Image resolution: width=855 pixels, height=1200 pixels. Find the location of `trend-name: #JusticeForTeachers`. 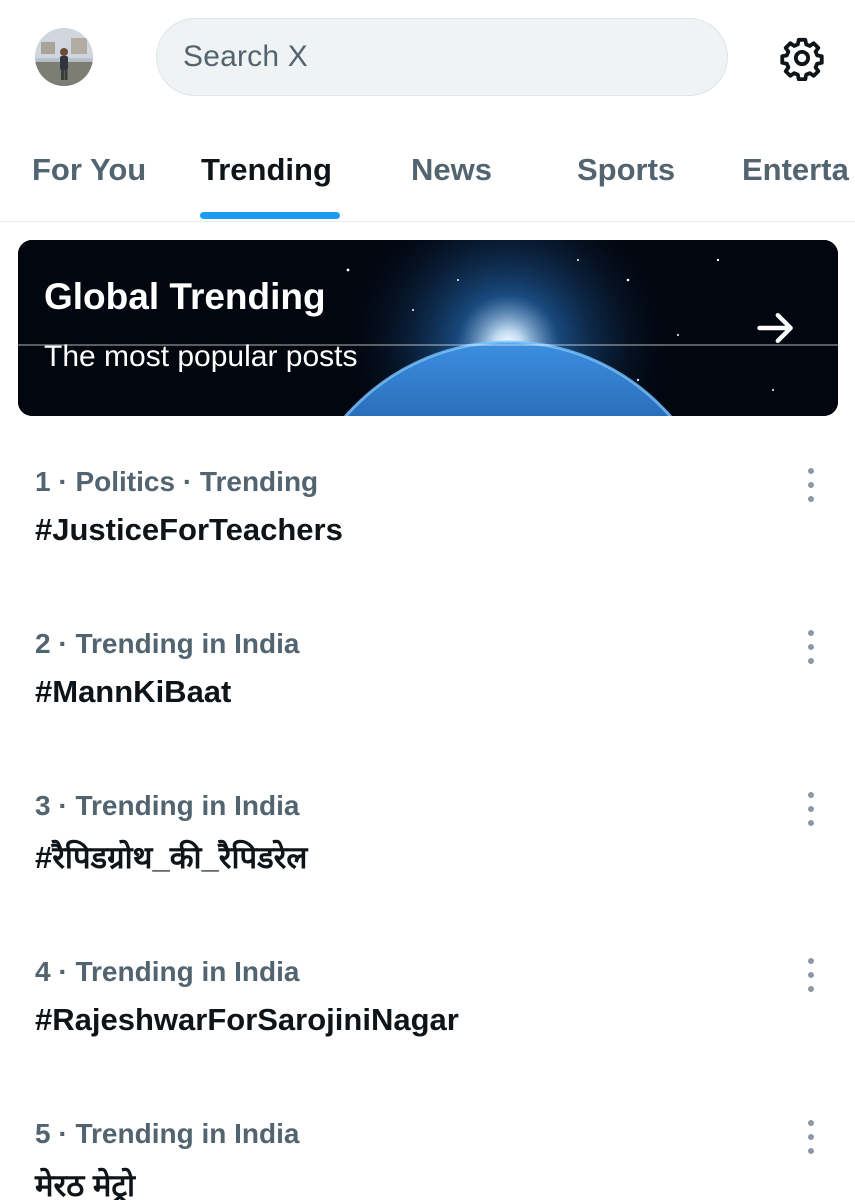

trend-name: #JusticeForTeachers is located at coordinates (189, 529).